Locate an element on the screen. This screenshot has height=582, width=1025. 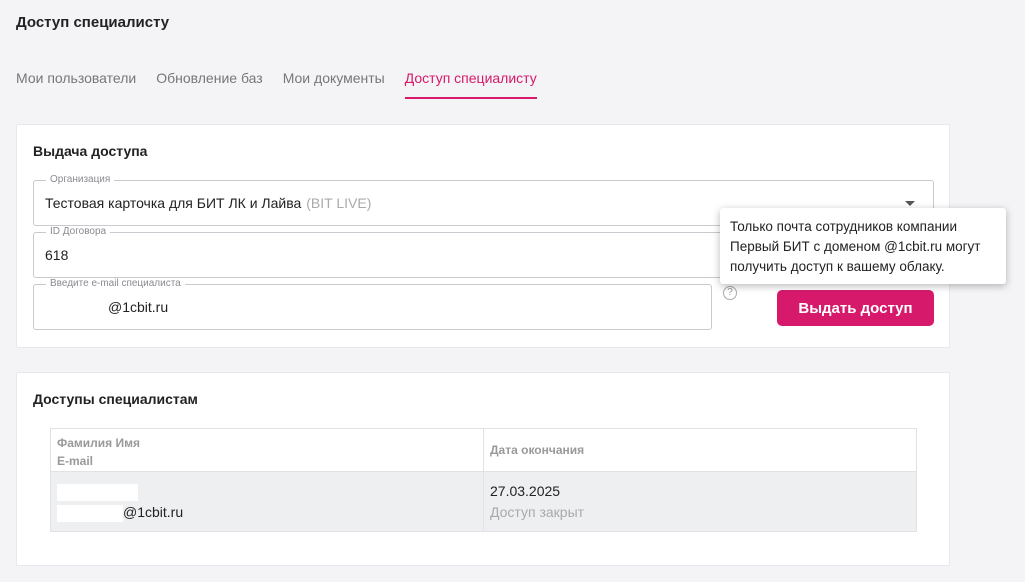
redacted-email-user is located at coordinates (90, 513).